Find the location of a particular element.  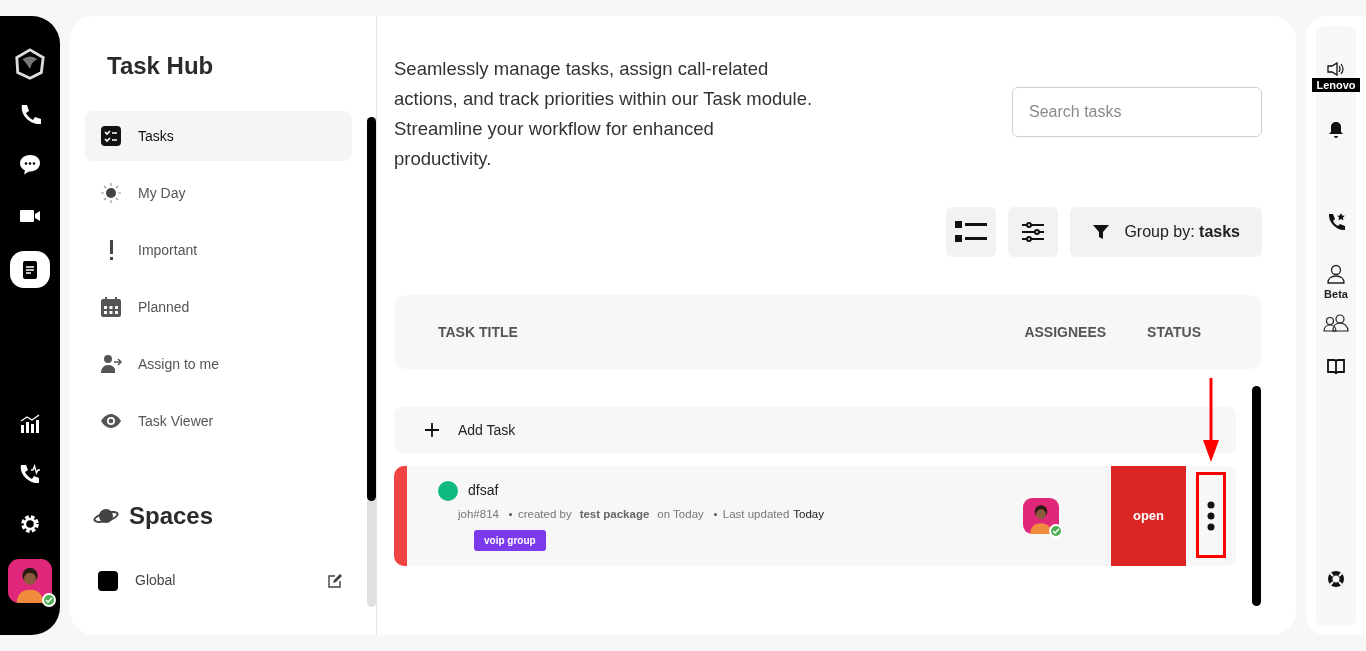

space-item: Global is located at coordinates (155, 580).